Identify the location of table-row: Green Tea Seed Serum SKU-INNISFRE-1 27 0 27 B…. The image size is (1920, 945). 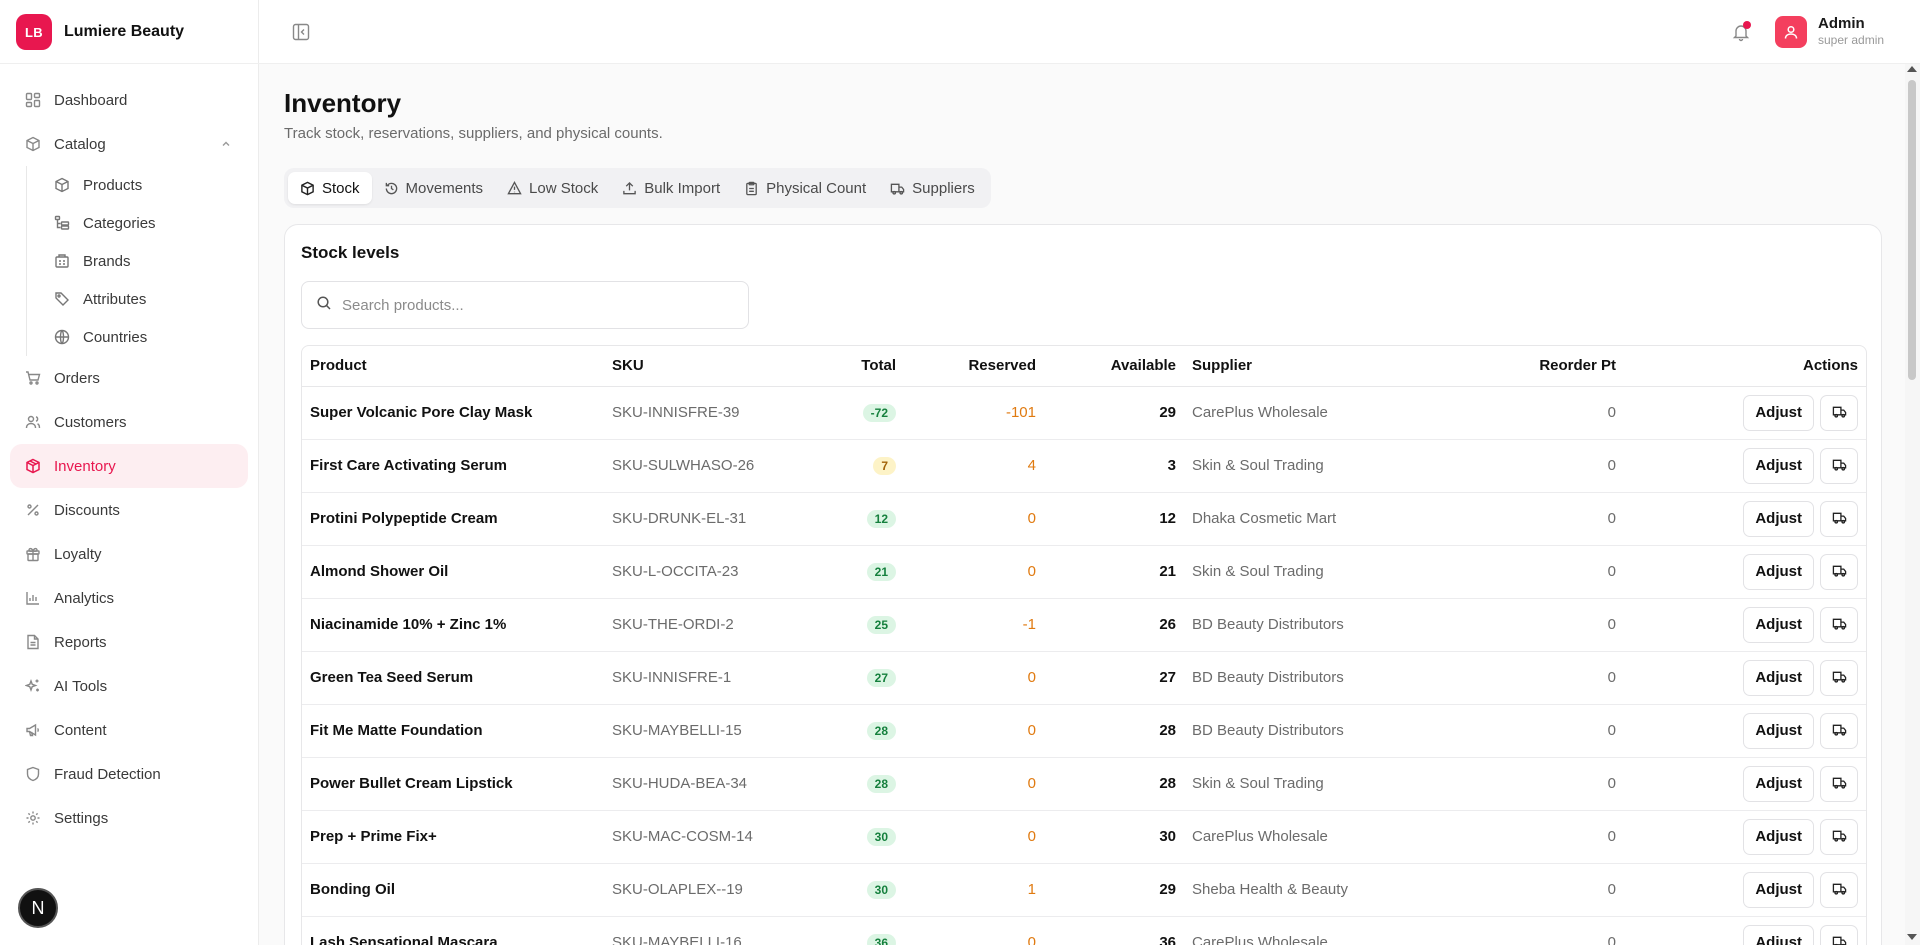
(1084, 678).